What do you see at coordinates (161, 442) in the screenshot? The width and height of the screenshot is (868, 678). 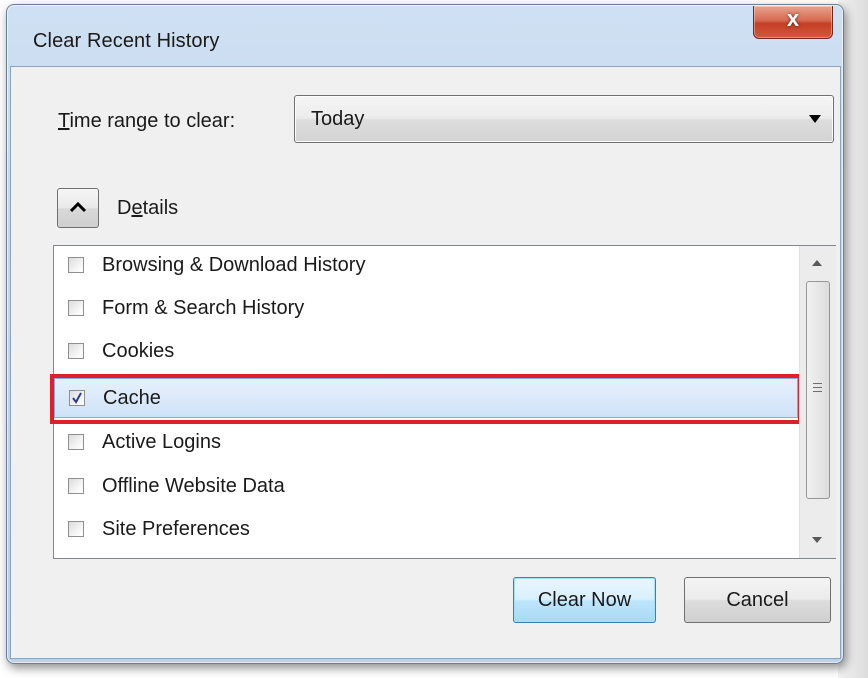 I see `item-label: Active Logins` at bounding box center [161, 442].